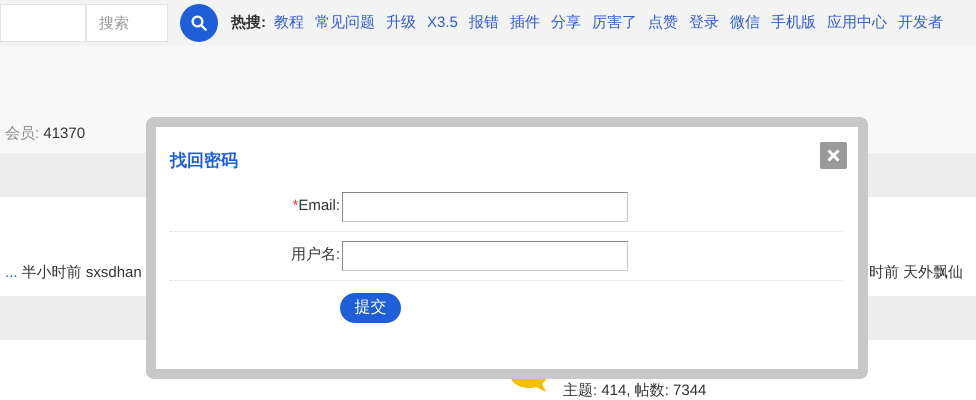  Describe the element at coordinates (45, 134) in the screenshot. I see `member-count: 会员: 41370` at that location.